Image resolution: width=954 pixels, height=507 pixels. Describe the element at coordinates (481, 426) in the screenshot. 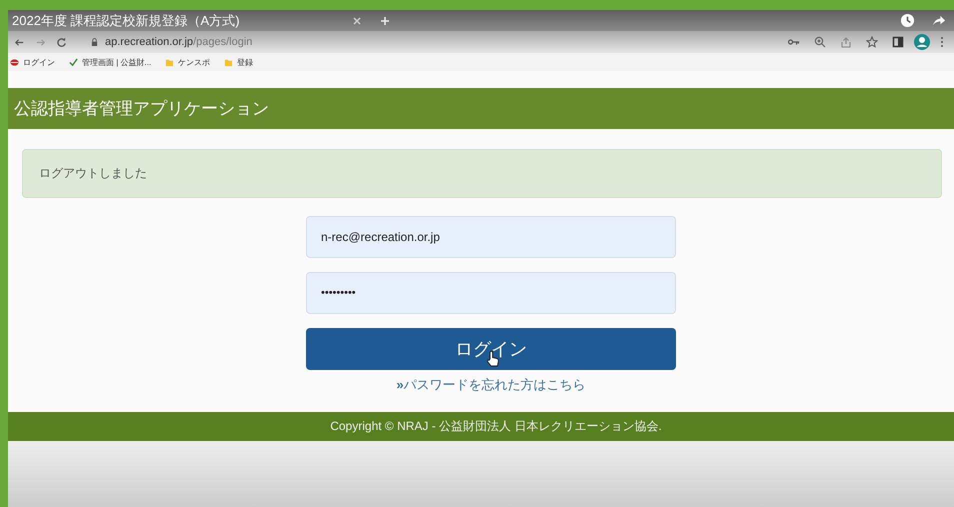

I see `footer: Copyright © NRAJ - 公益財団法人 日本レクリエーション協会.` at that location.